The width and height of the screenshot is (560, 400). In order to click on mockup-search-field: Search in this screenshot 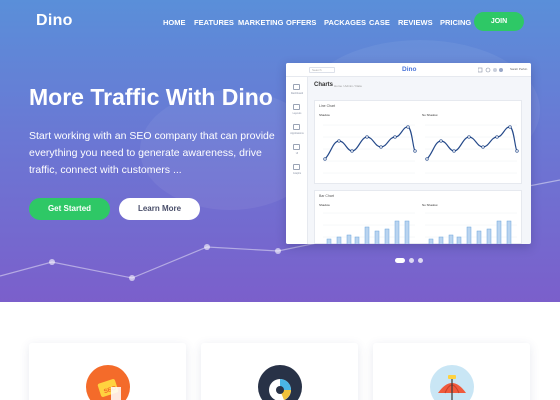, I will do `click(322, 70)`.